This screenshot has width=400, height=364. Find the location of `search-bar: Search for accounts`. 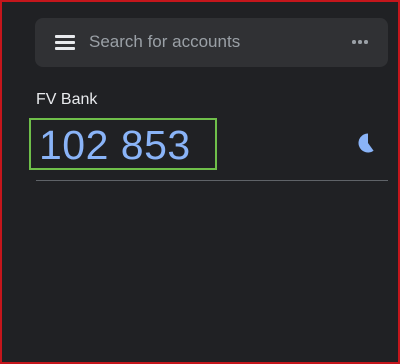

search-bar: Search for accounts is located at coordinates (211, 42).